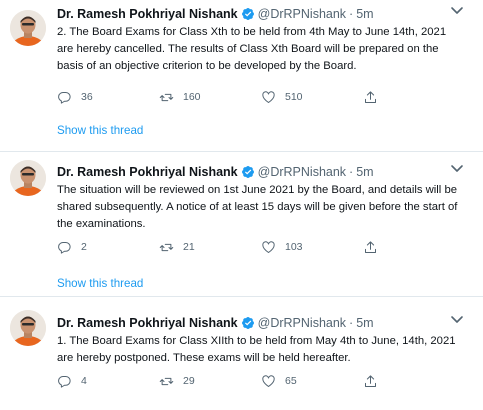  I want to click on retweet-count: 29, so click(189, 381).